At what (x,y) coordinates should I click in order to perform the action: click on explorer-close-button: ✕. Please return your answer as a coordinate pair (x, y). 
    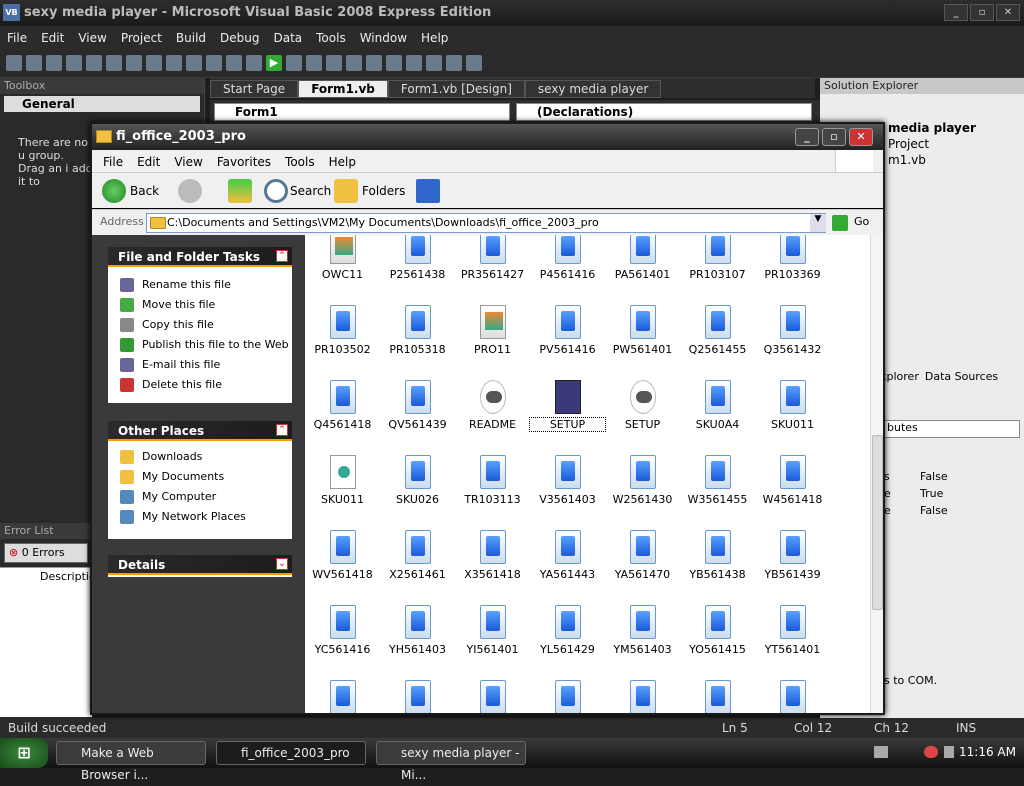
    Looking at the image, I should click on (861, 137).